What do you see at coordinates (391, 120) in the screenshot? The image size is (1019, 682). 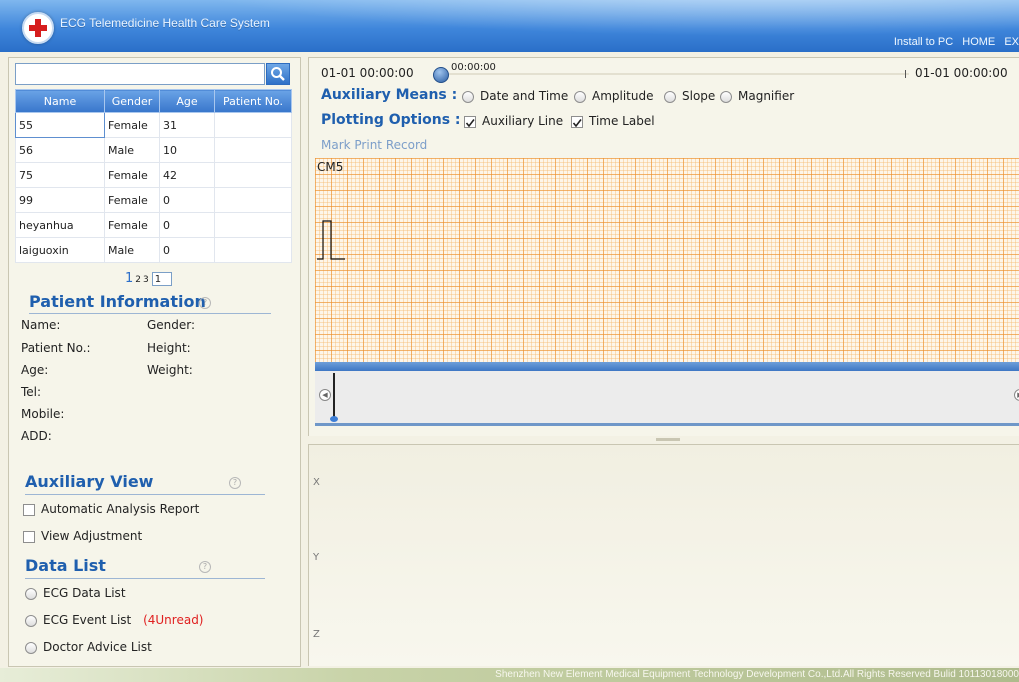 I see `plotting-options-label: Plotting Options :` at bounding box center [391, 120].